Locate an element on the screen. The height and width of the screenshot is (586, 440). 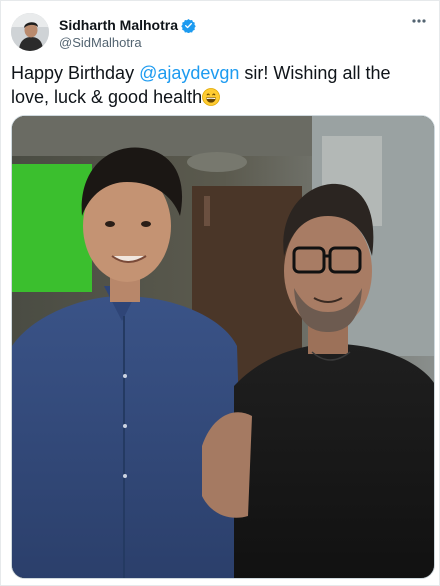
author-display-name: Sidharth Malhotra is located at coordinates (118, 25).